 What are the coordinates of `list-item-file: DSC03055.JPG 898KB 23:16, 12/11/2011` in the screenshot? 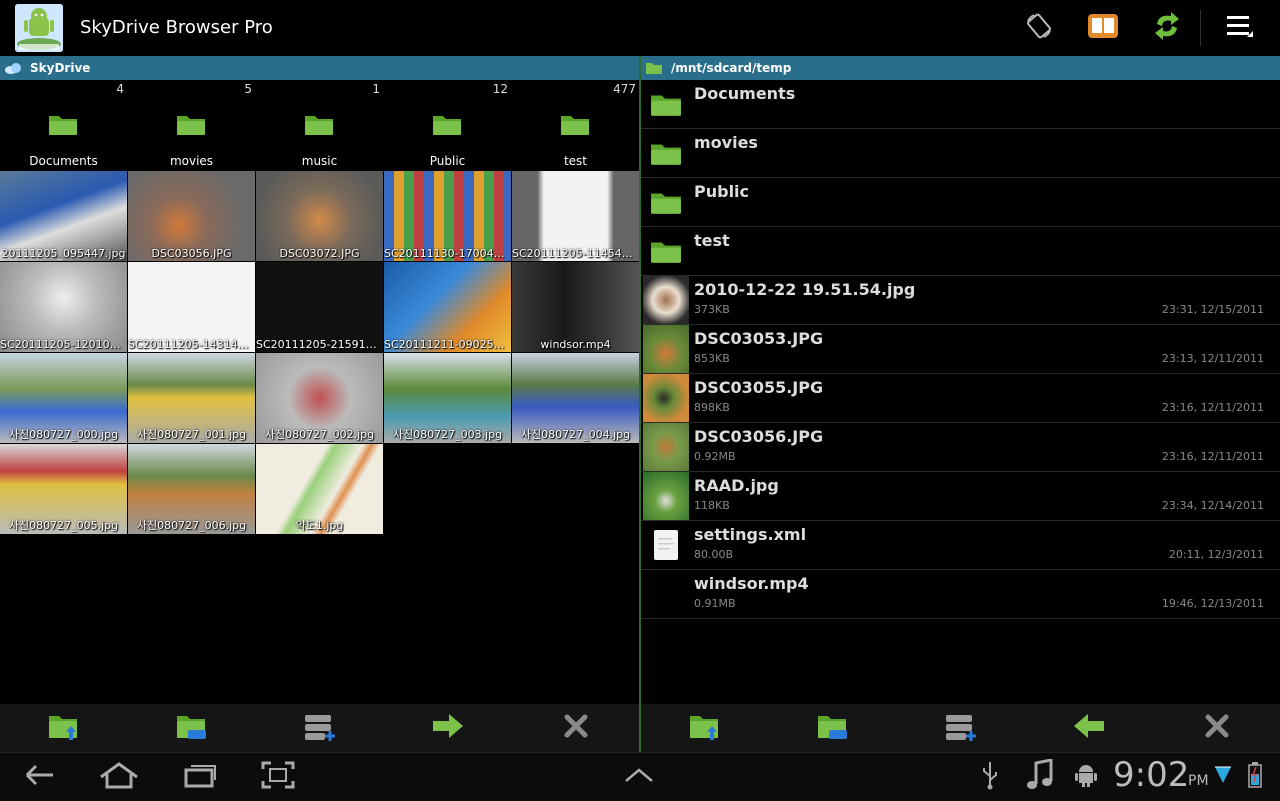 It's located at (960, 398).